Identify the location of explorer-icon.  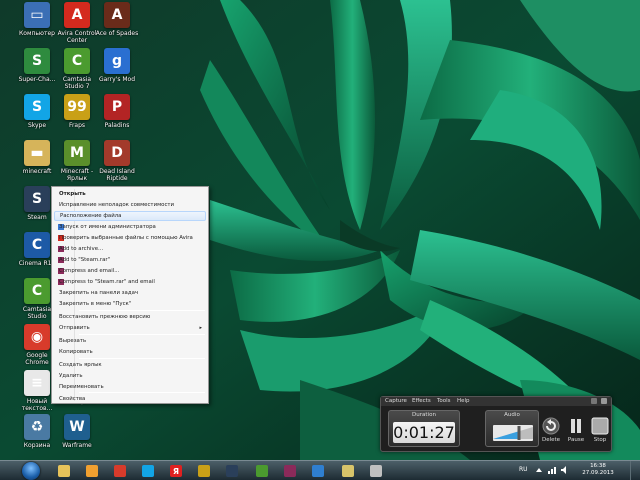
(64, 471).